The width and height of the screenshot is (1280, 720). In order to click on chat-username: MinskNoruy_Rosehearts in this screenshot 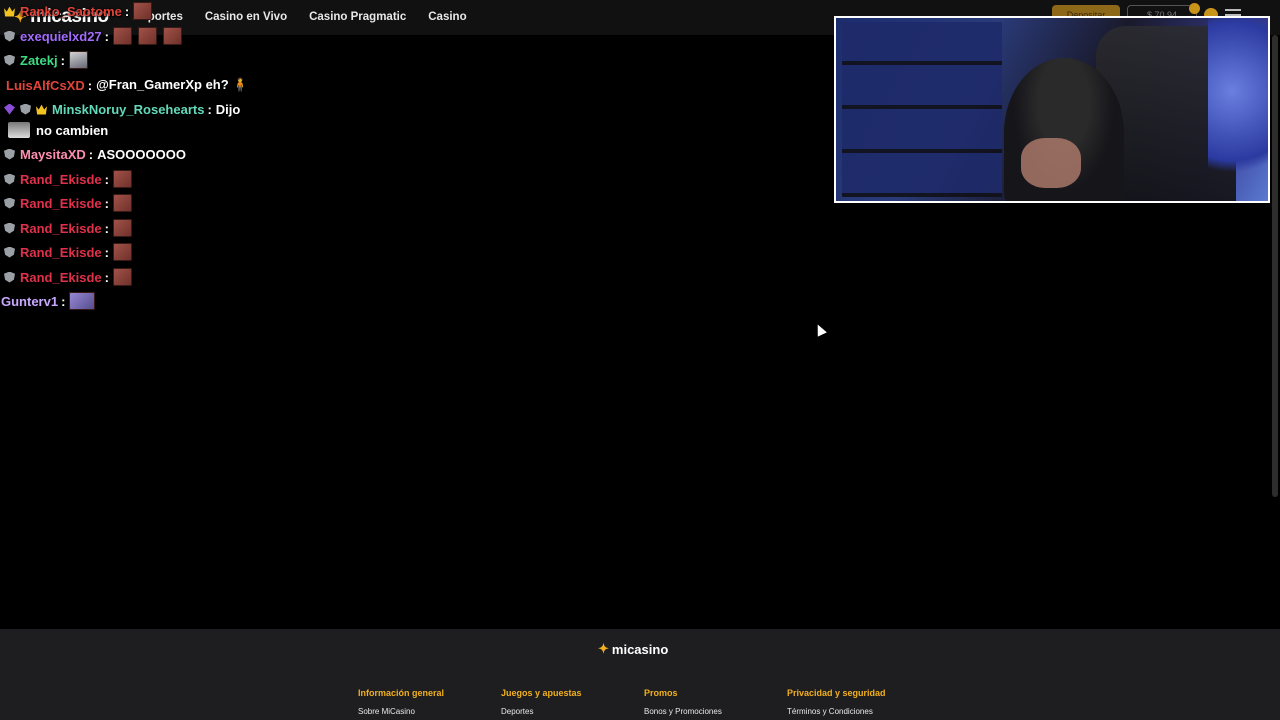, I will do `click(128, 109)`.